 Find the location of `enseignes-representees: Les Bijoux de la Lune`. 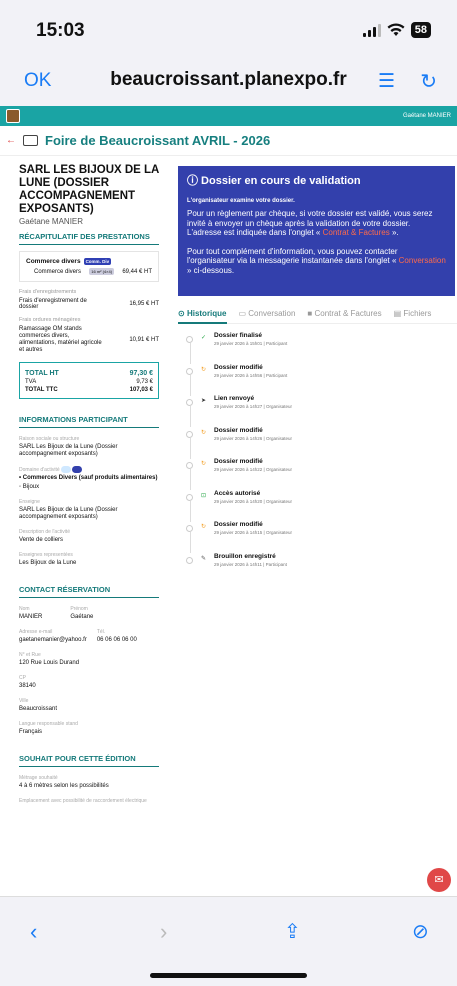

enseignes-representees: Les Bijoux de la Lune is located at coordinates (48, 563).